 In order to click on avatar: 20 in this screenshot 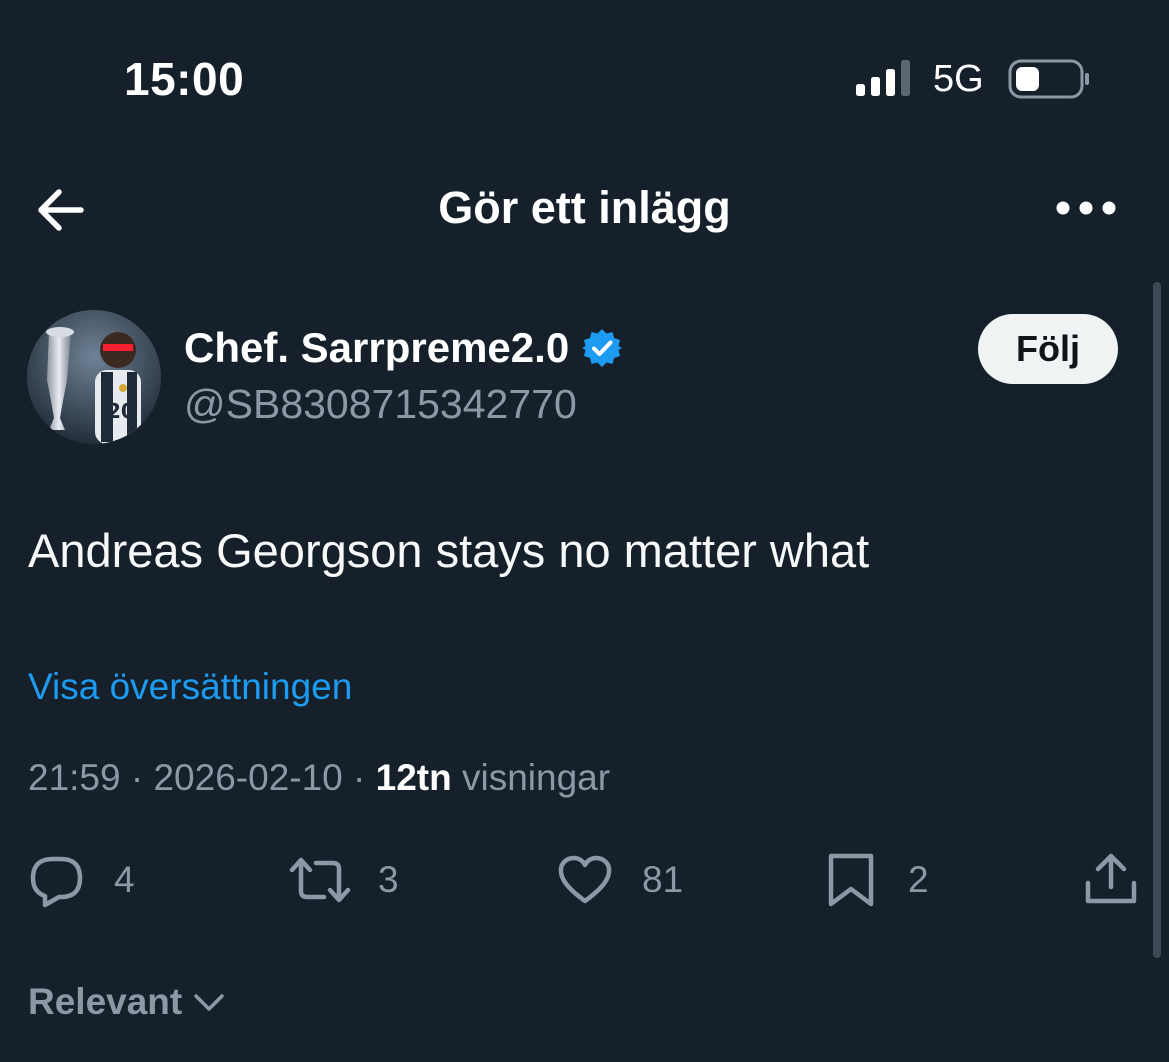, I will do `click(94, 377)`.